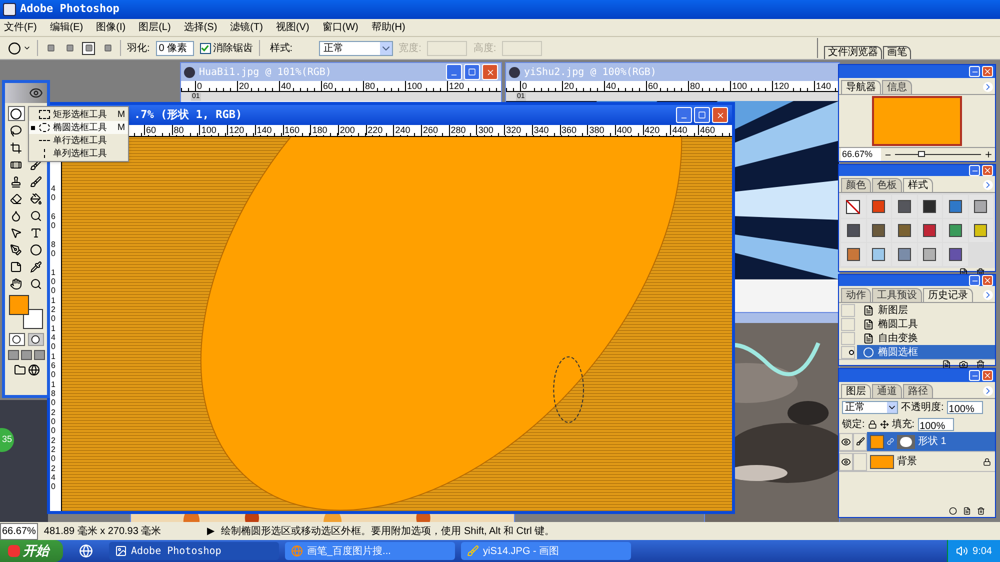 This screenshot has width=1000, height=562. I want to click on clock: 9:04, so click(982, 551).